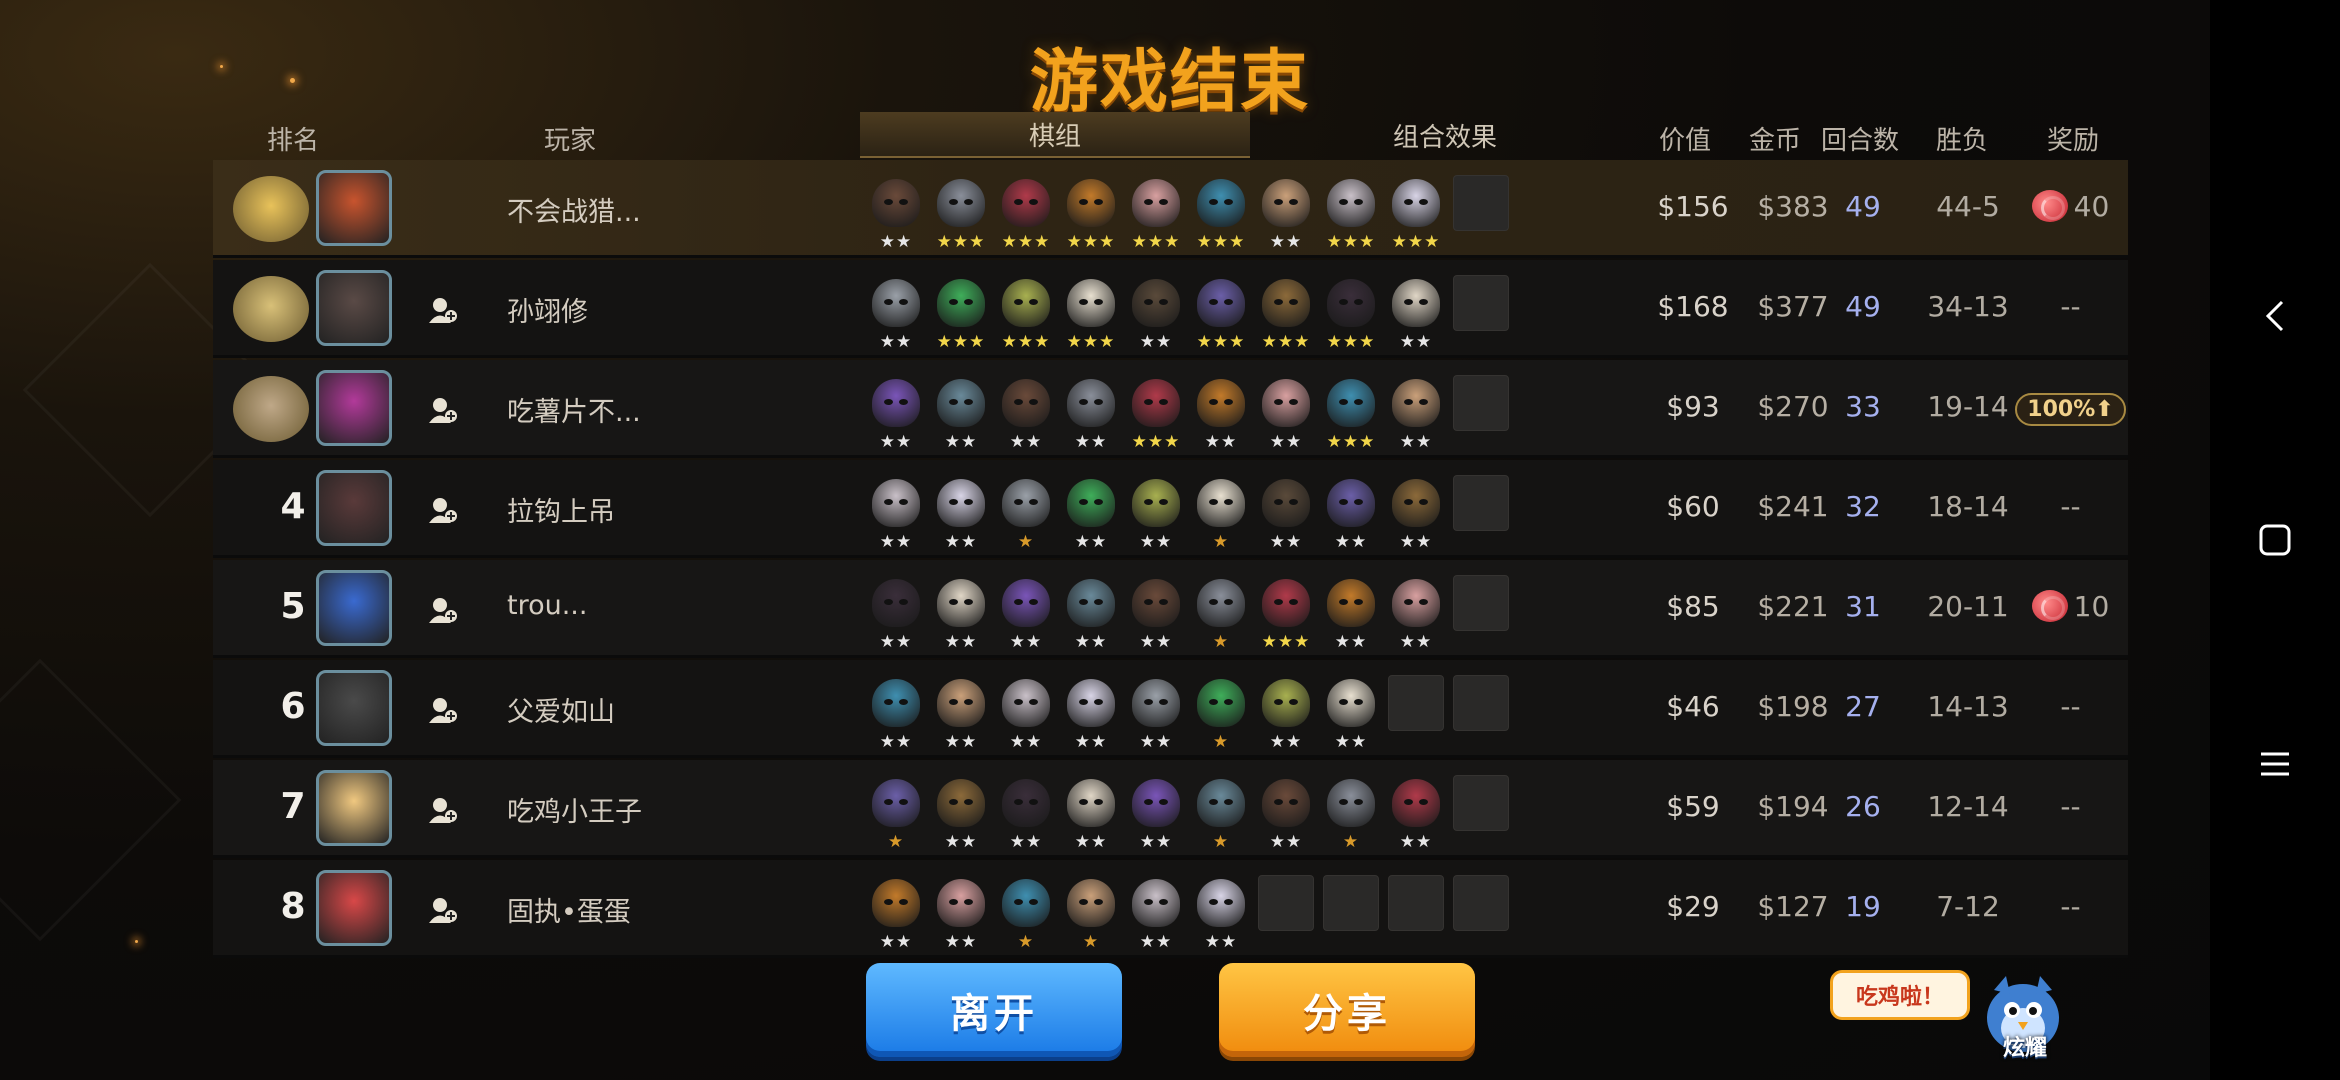 This screenshot has height=1080, width=2340. What do you see at coordinates (561, 709) in the screenshot?
I see `player-name: 父爱如山` at bounding box center [561, 709].